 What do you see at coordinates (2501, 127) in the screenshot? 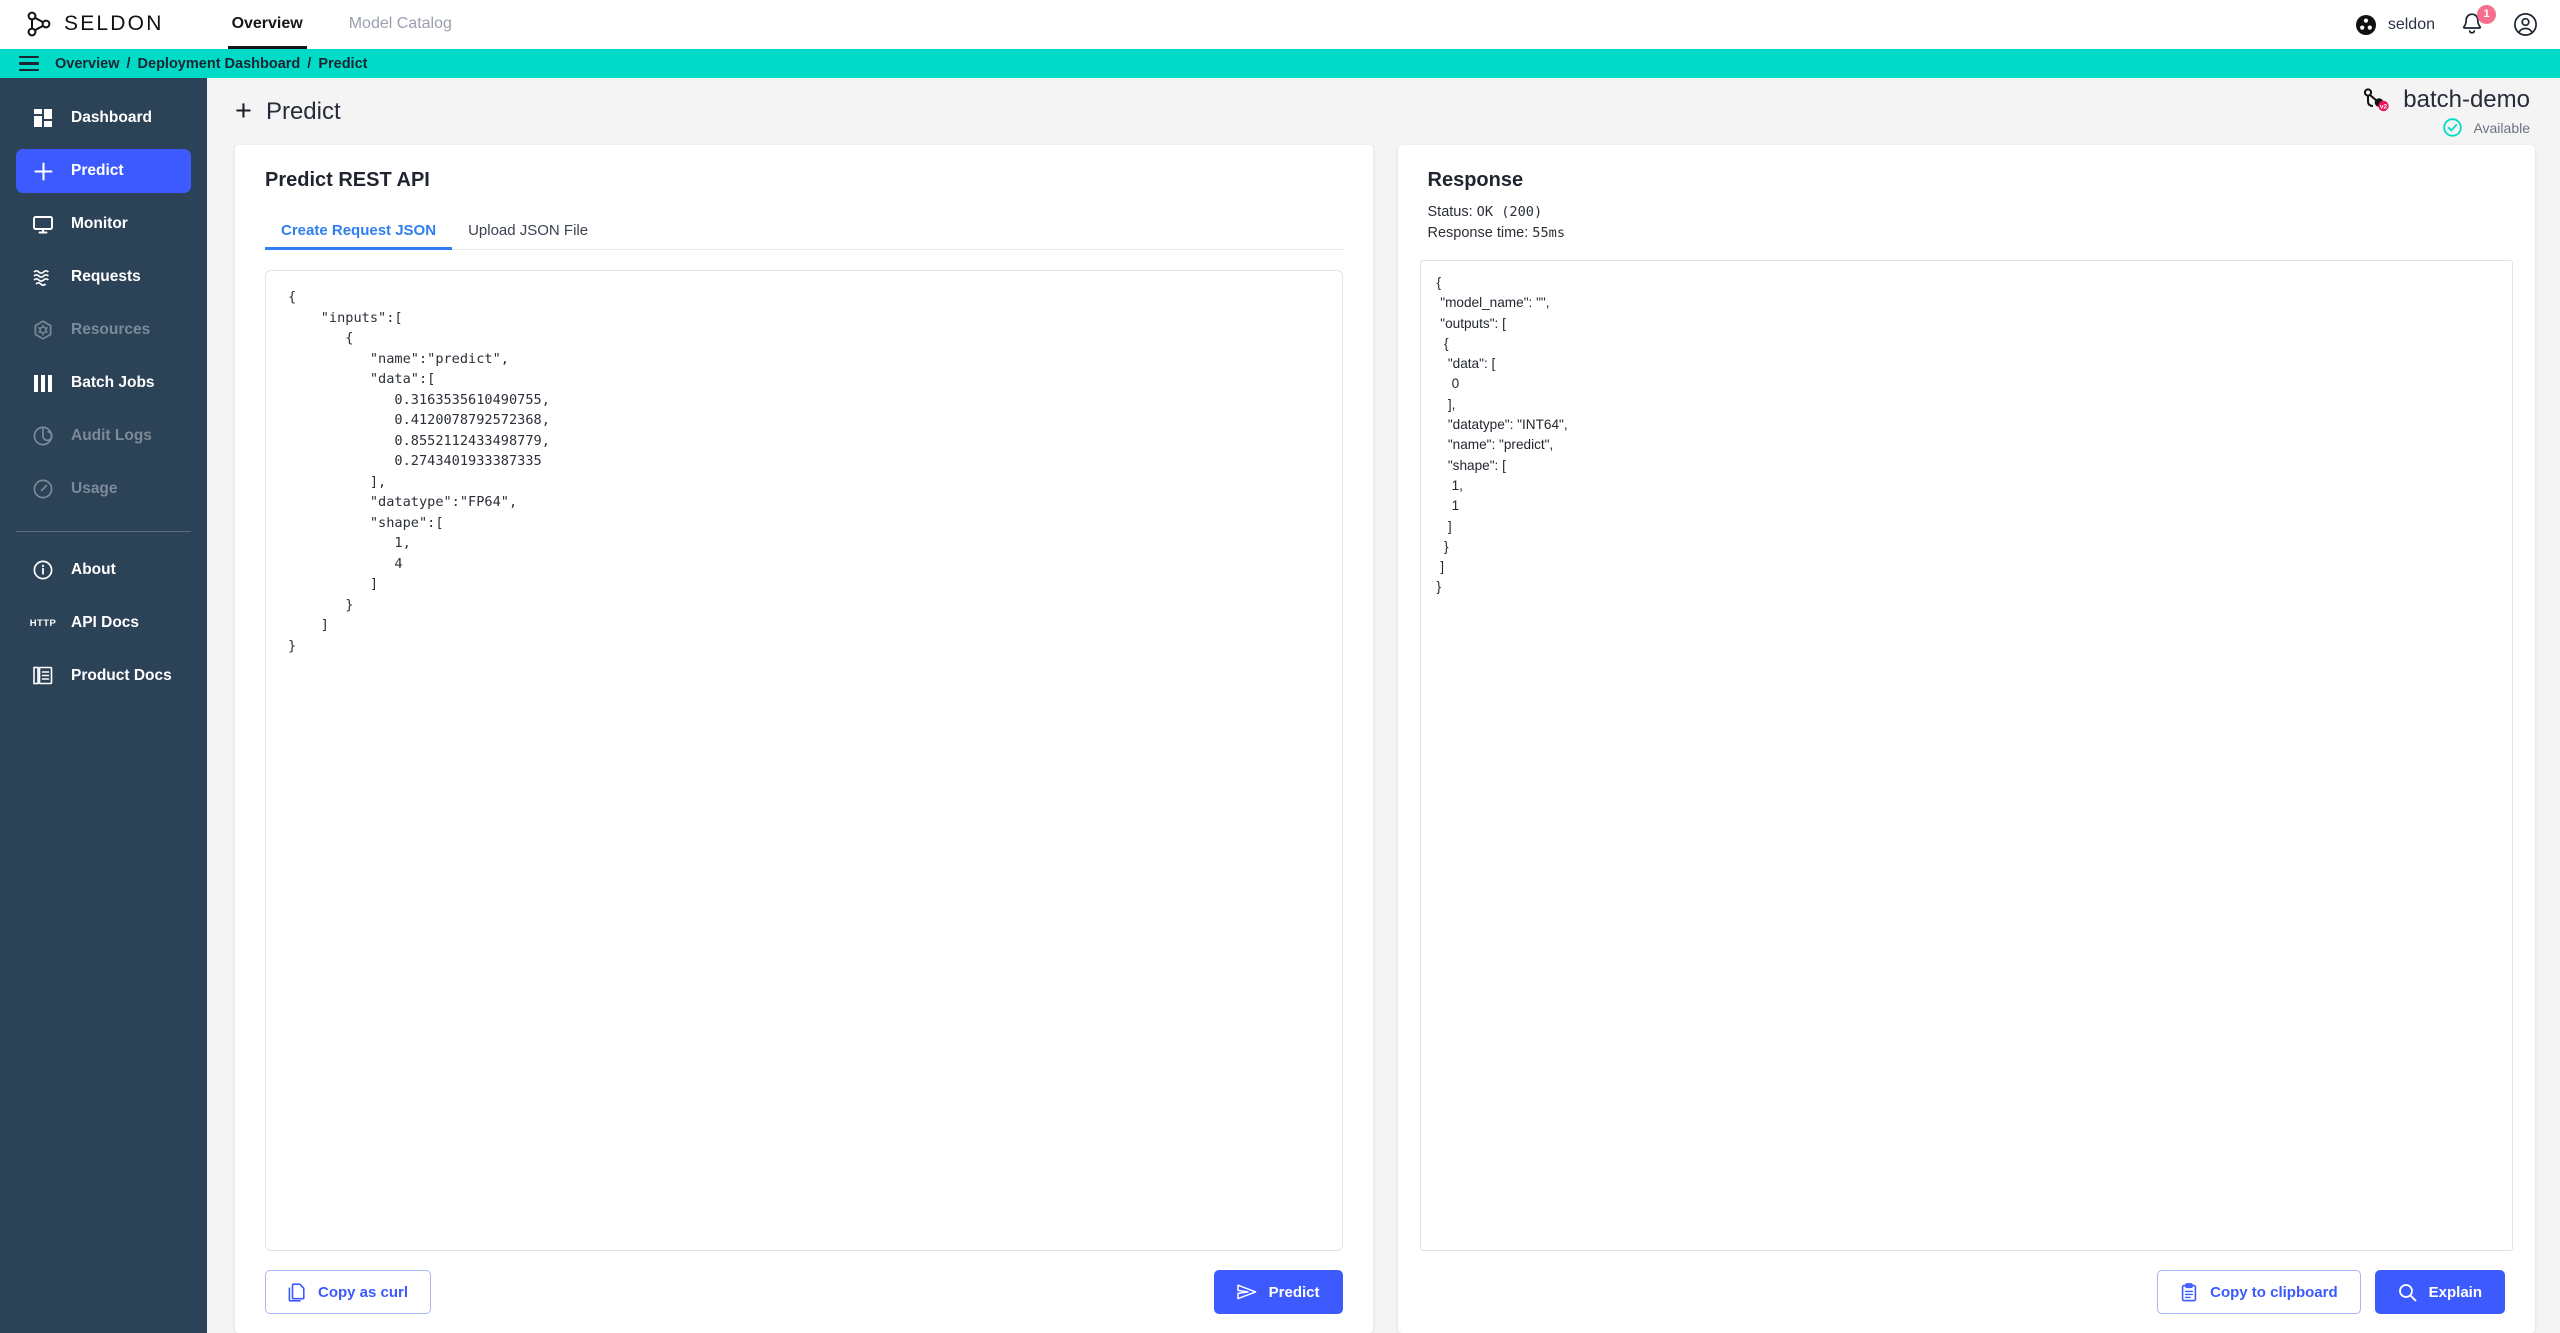
I see `status-text: Available` at bounding box center [2501, 127].